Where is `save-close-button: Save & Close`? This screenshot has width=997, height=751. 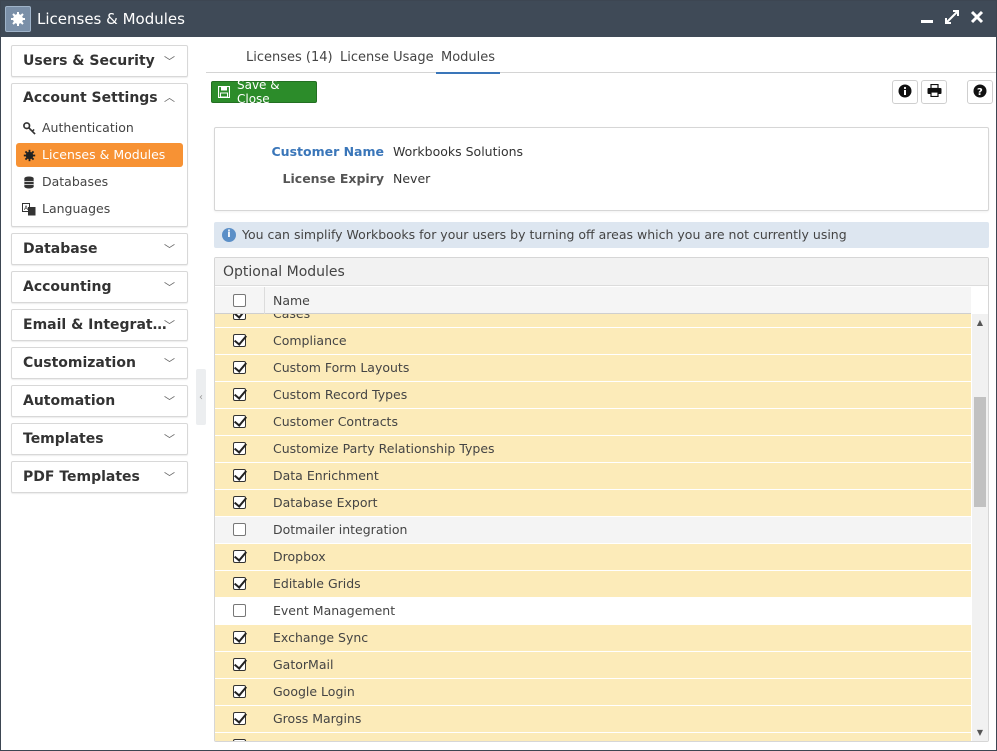 save-close-button: Save & Close is located at coordinates (264, 92).